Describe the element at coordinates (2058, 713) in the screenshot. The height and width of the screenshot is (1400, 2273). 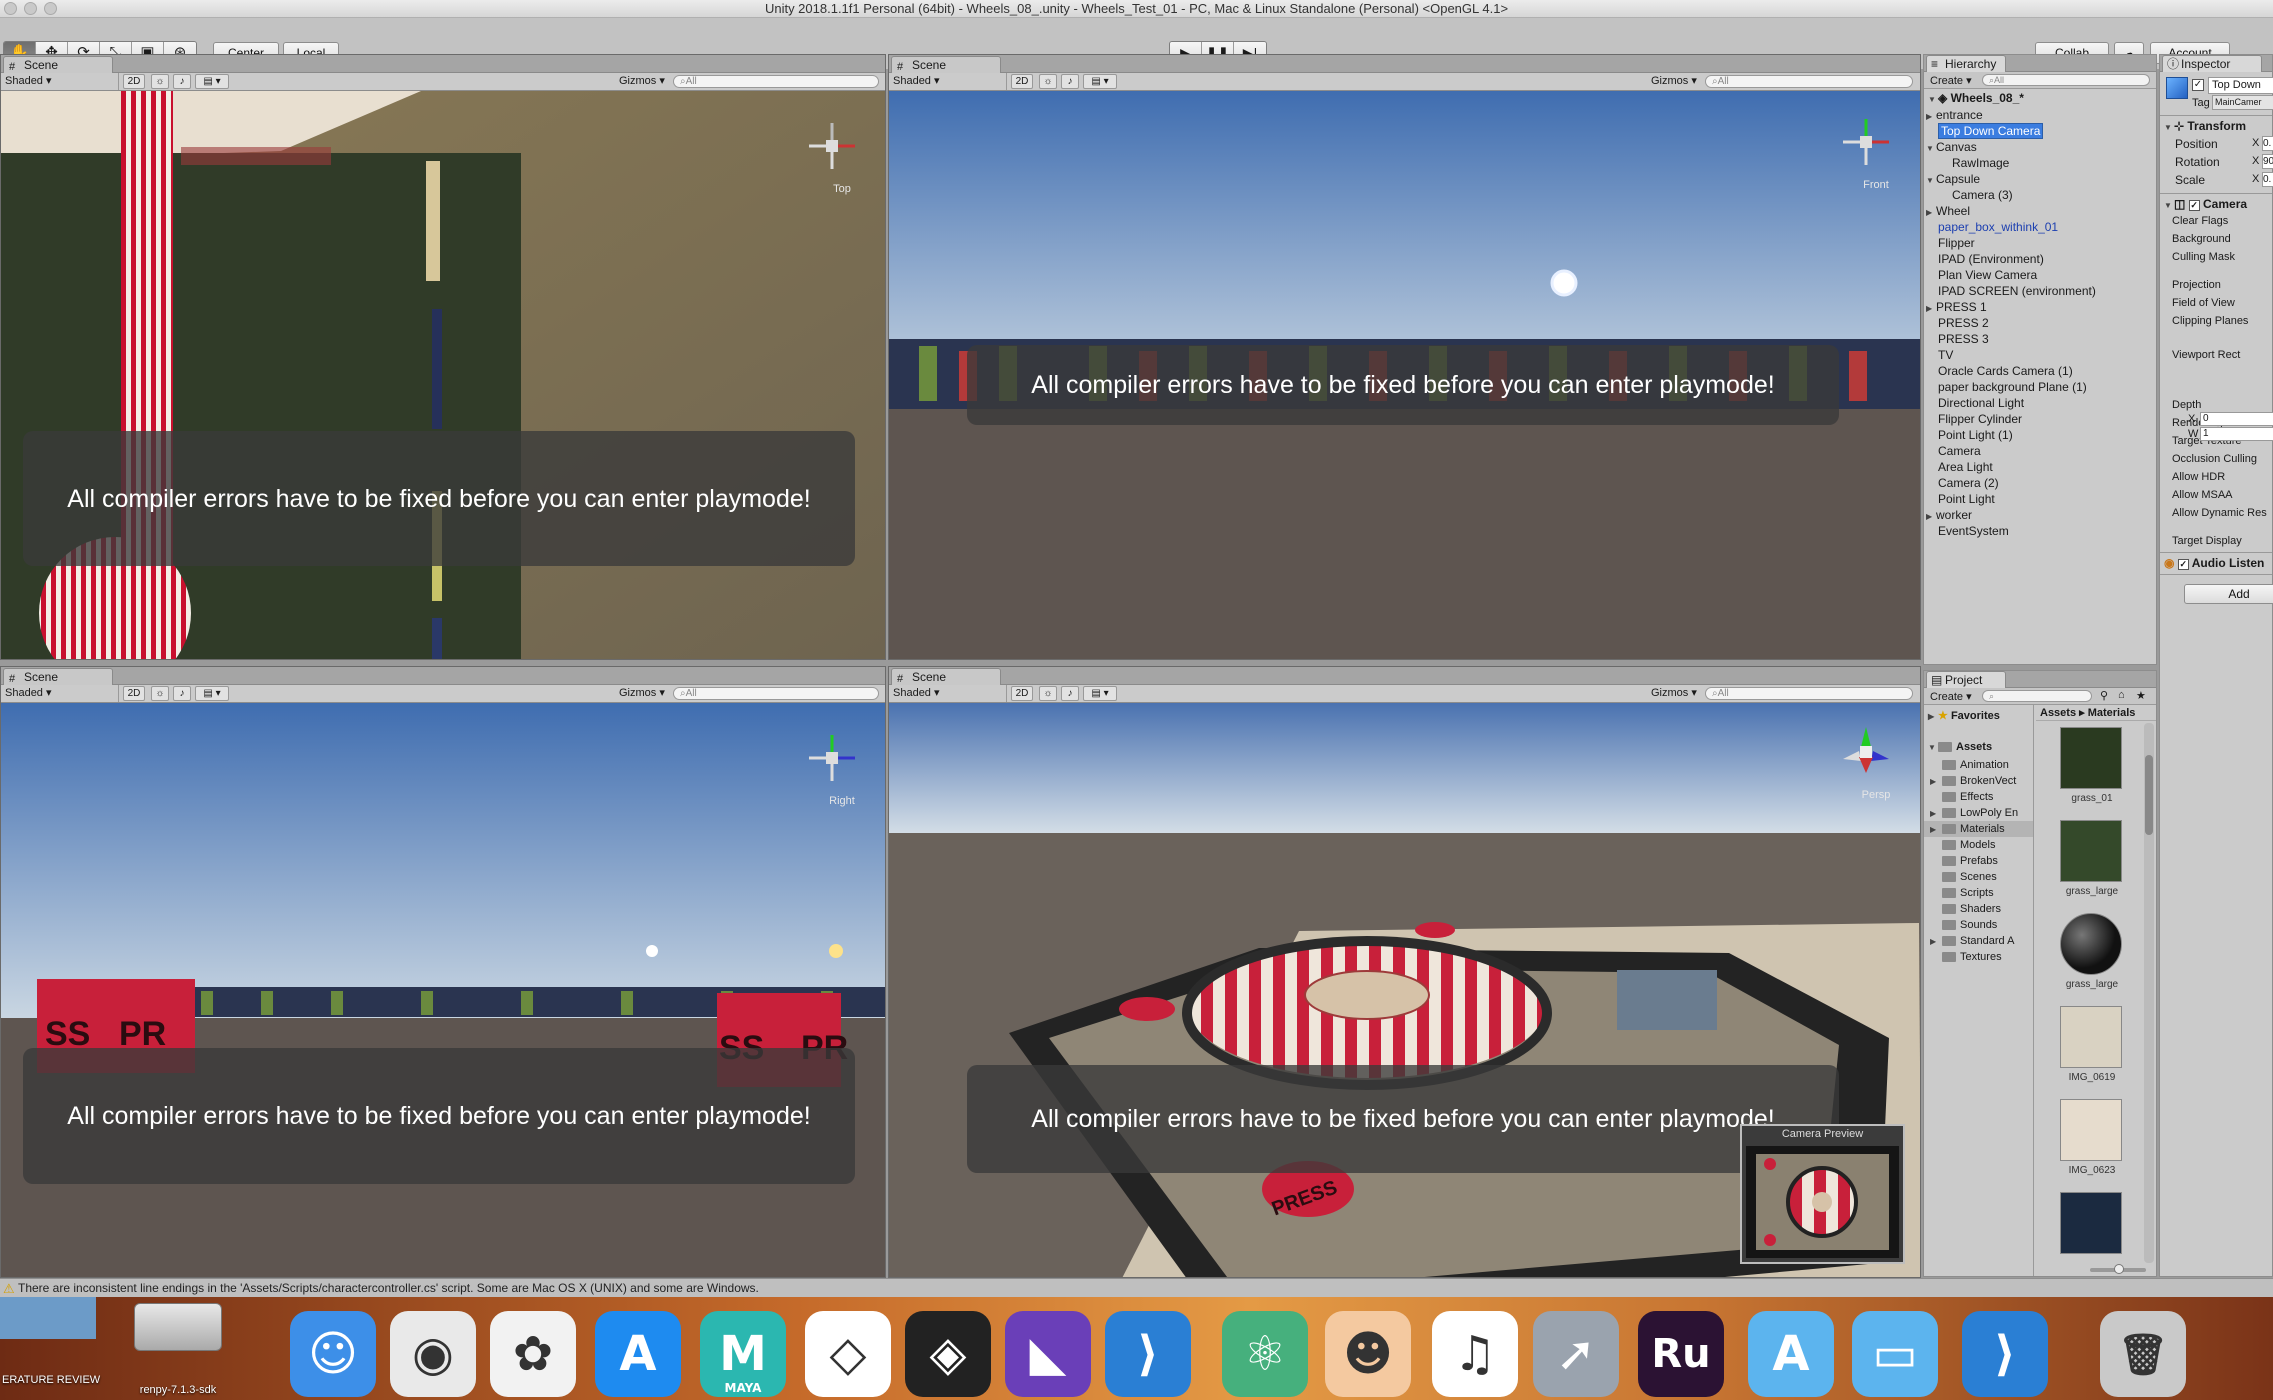
I see `breadcrumb-assets: Assets` at that location.